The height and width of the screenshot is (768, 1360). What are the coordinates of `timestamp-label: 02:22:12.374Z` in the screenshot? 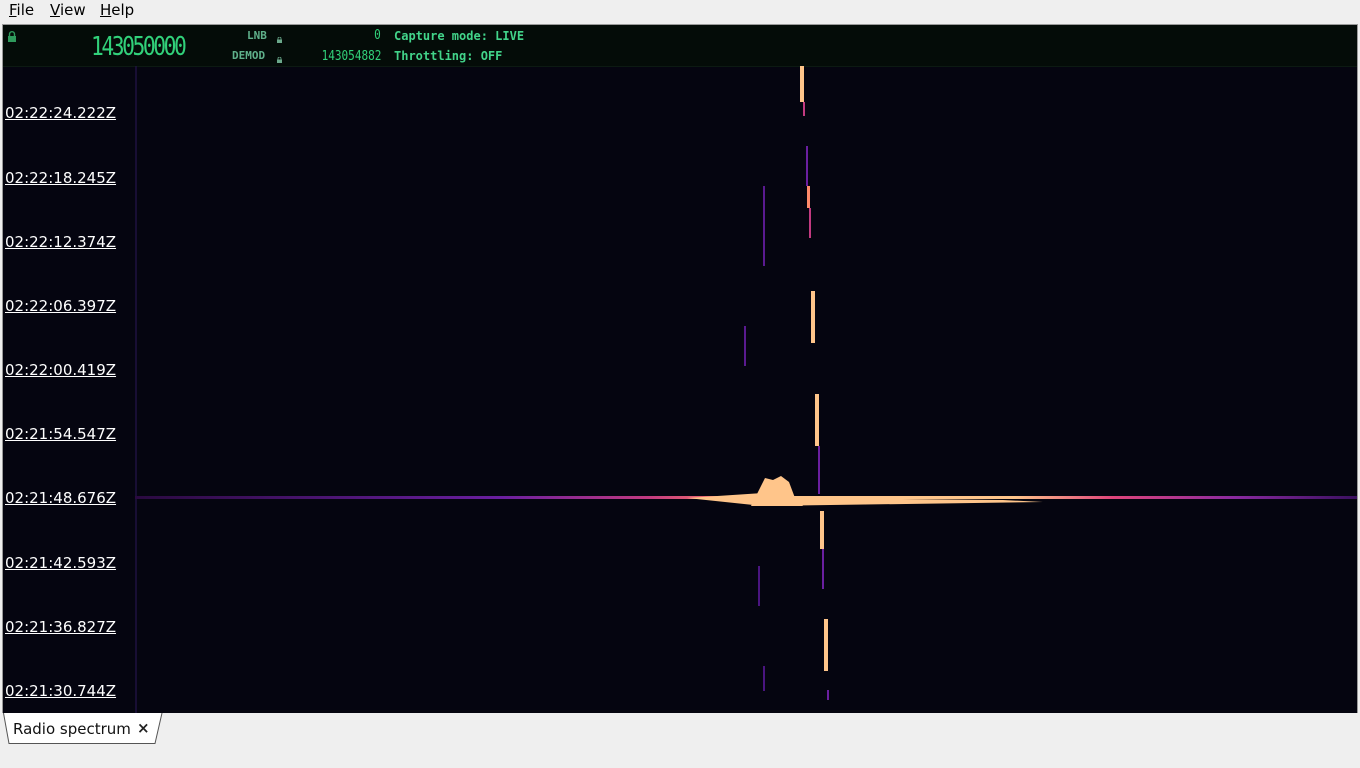 It's located at (60, 242).